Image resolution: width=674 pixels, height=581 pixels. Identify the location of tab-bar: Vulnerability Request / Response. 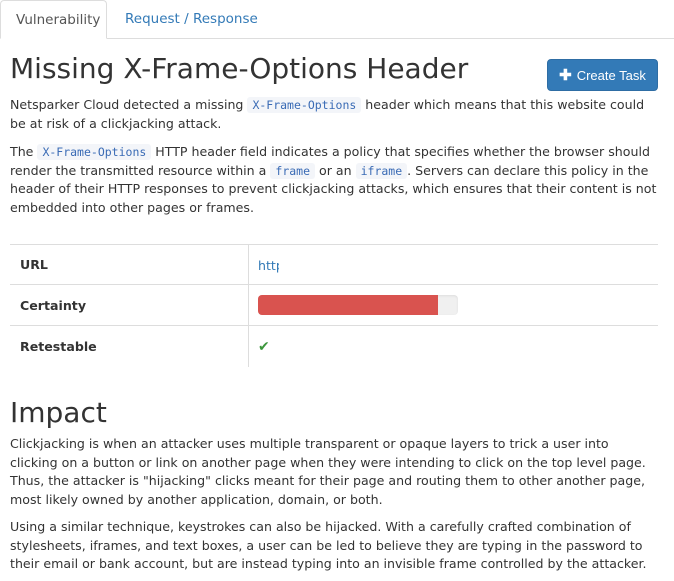
(337, 19).